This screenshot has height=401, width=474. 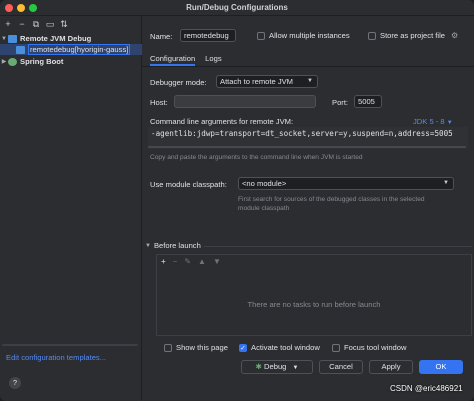 What do you see at coordinates (8, 24) in the screenshot?
I see `add-icon: +` at bounding box center [8, 24].